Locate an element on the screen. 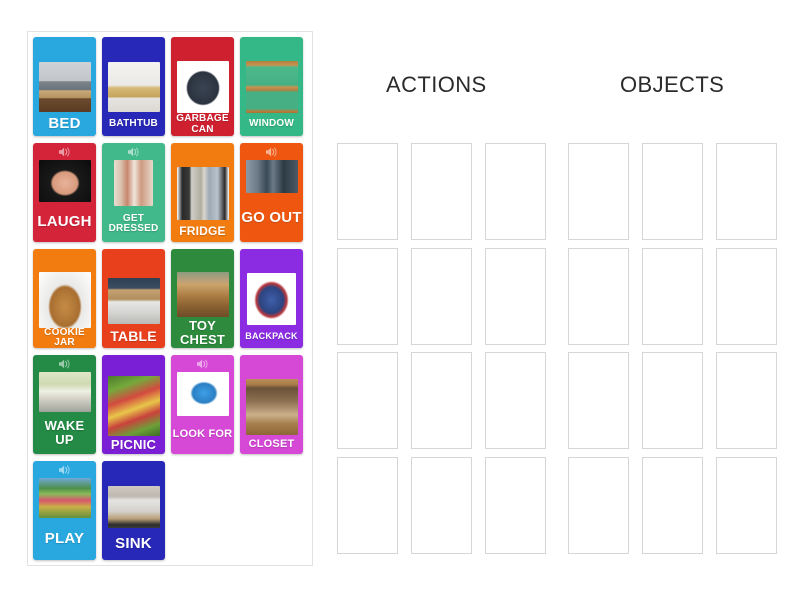 This screenshot has height=600, width=800. dropzone-objects-r2c2 is located at coordinates (672, 296).